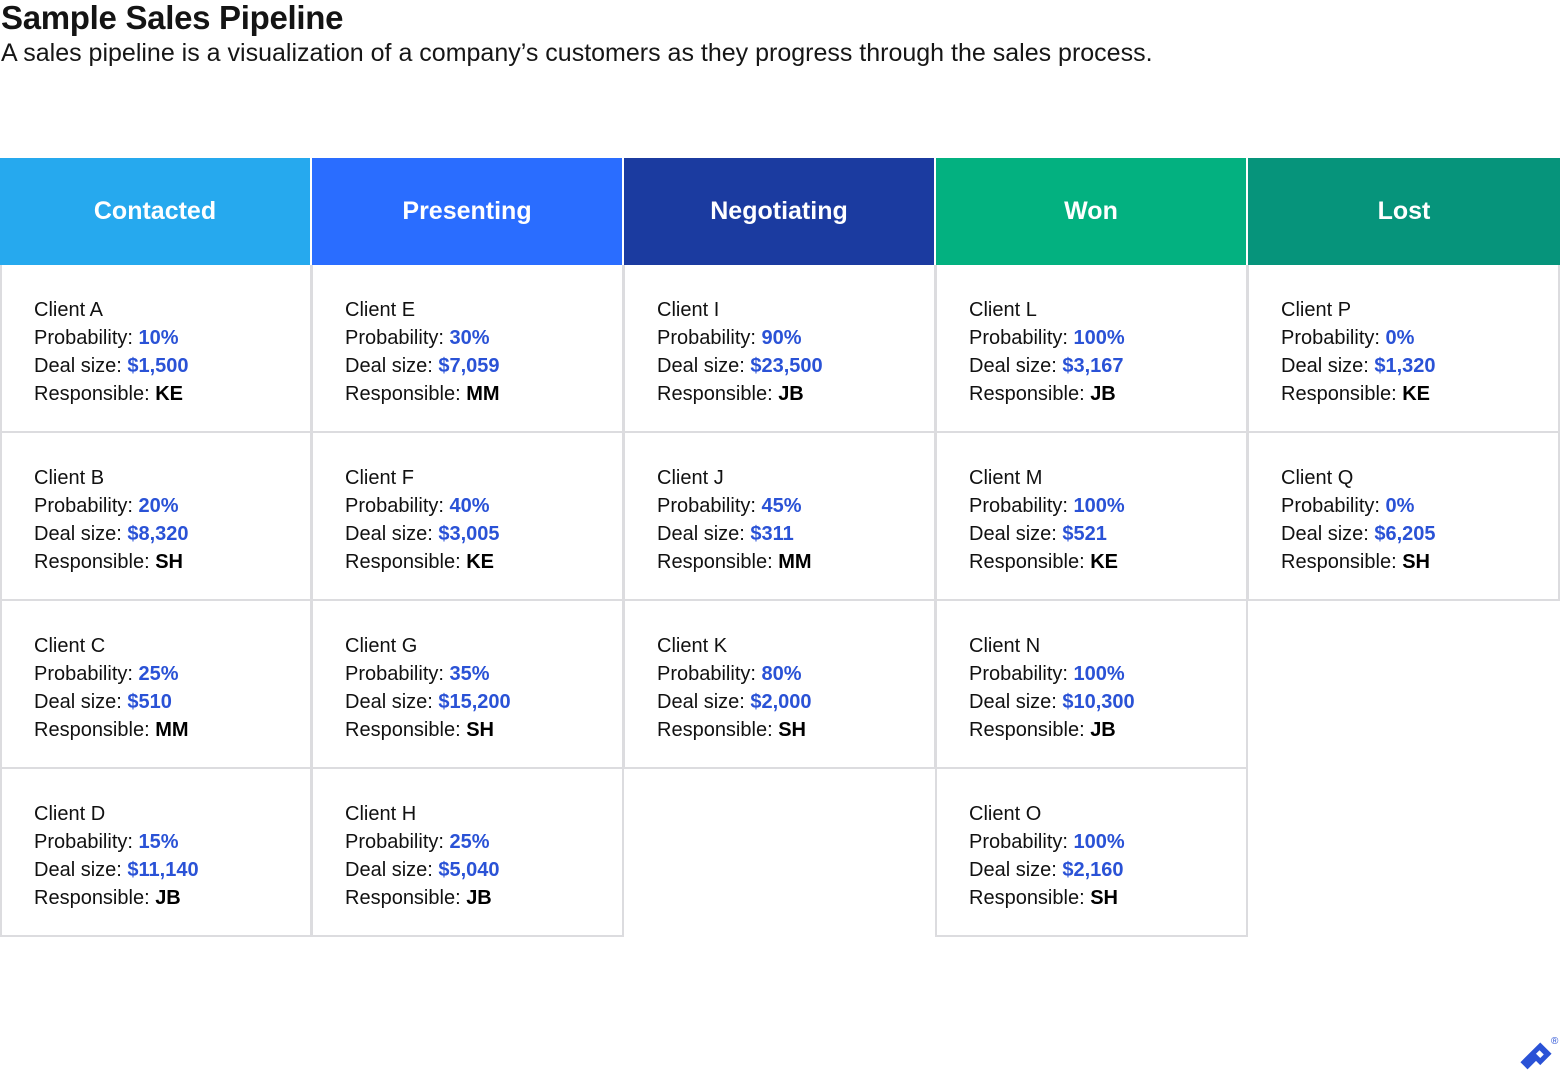  Describe the element at coordinates (1107, 366) in the screenshot. I see `deal-size-line: Deal size: $3,167` at that location.